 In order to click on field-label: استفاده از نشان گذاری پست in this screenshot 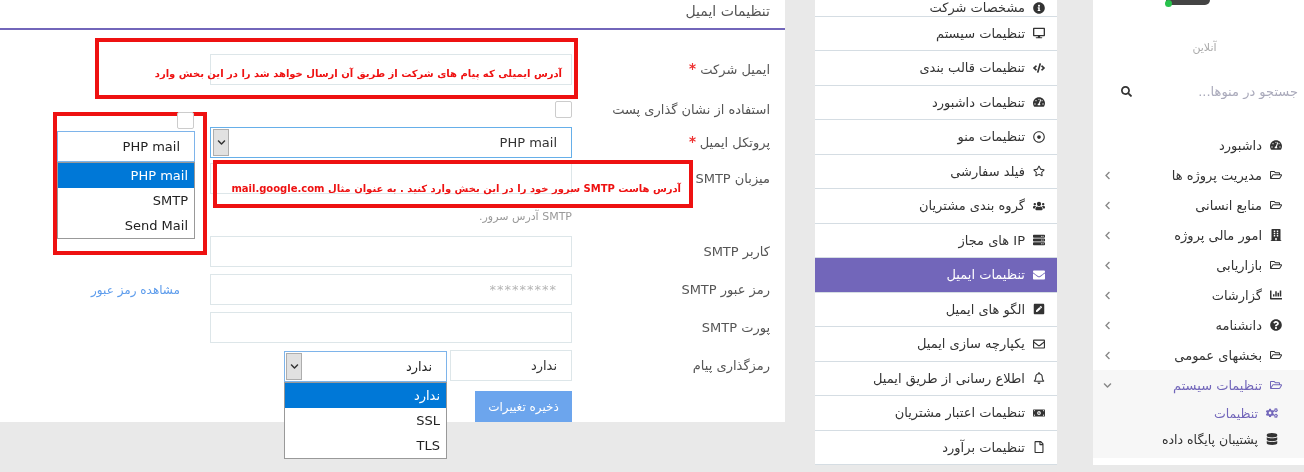, I will do `click(690, 109)`.